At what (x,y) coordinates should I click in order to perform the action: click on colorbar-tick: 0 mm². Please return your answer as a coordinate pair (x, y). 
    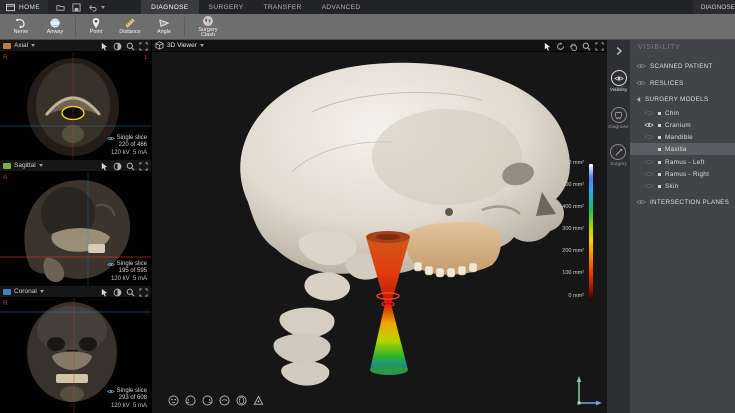
    Looking at the image, I should click on (576, 296).